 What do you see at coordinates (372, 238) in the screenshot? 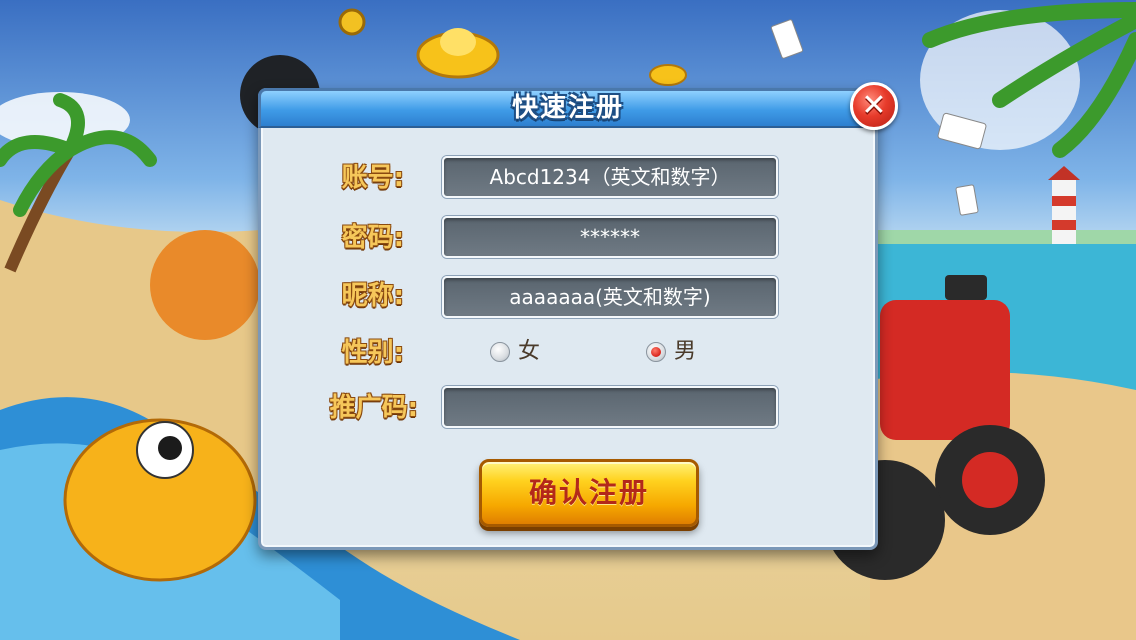
I see `password-label: 密码:` at bounding box center [372, 238].